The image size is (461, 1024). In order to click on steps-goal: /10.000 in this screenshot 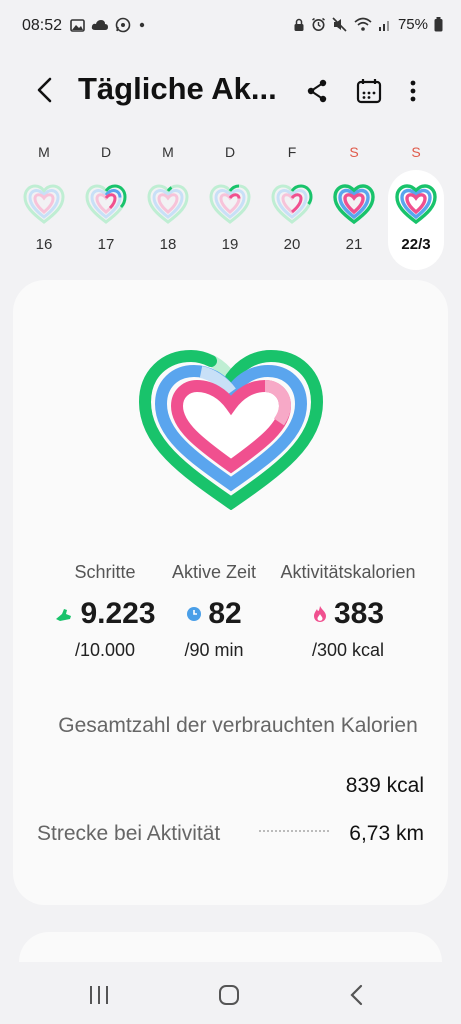, I will do `click(105, 650)`.